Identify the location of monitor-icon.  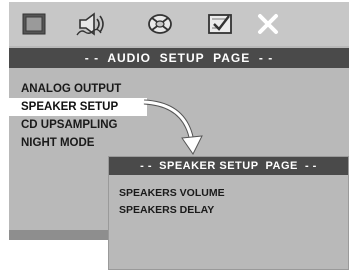
(34, 24).